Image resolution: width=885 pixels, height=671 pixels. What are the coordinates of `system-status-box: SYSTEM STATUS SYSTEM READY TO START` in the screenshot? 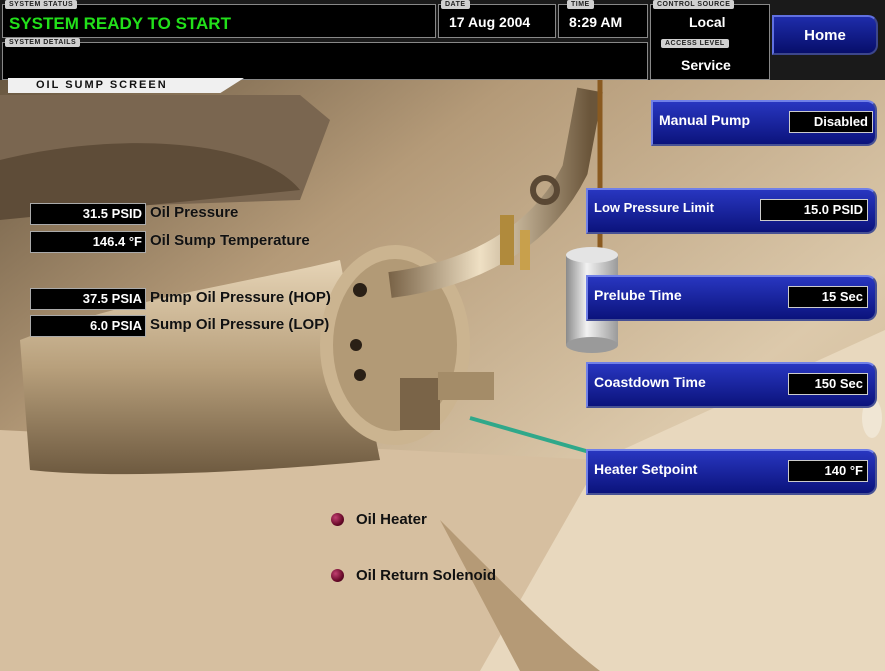 It's located at (219, 19).